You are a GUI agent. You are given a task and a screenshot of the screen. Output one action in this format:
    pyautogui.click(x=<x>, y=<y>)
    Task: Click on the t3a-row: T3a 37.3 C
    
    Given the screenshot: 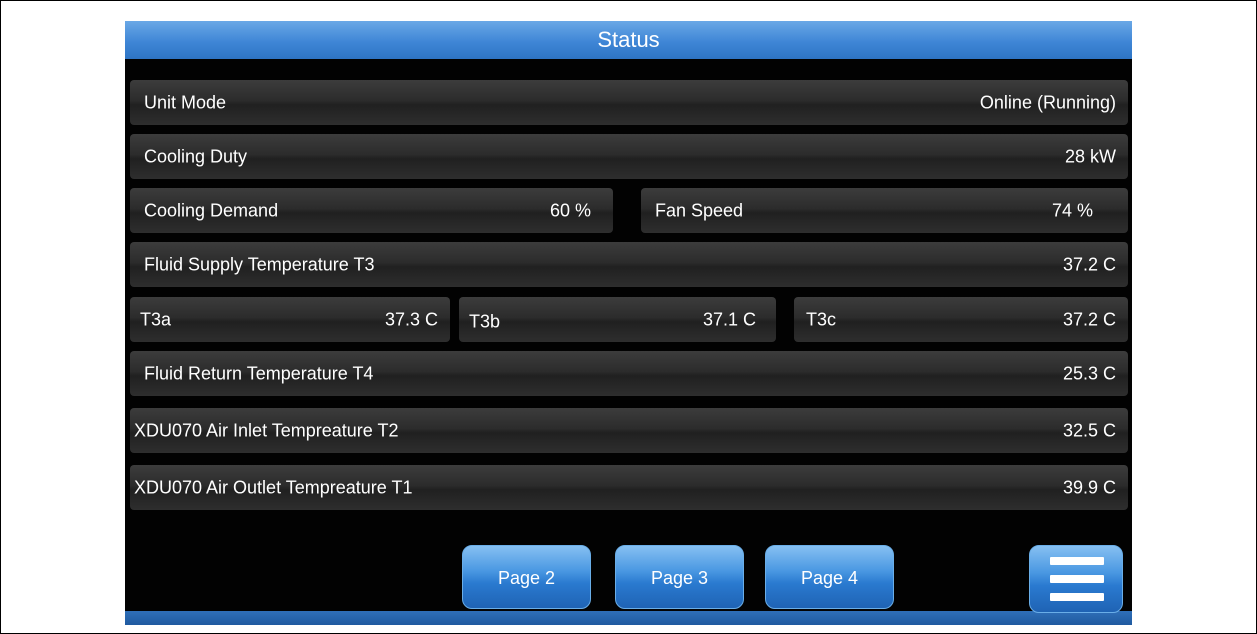 What is the action you would take?
    pyautogui.click(x=290, y=319)
    